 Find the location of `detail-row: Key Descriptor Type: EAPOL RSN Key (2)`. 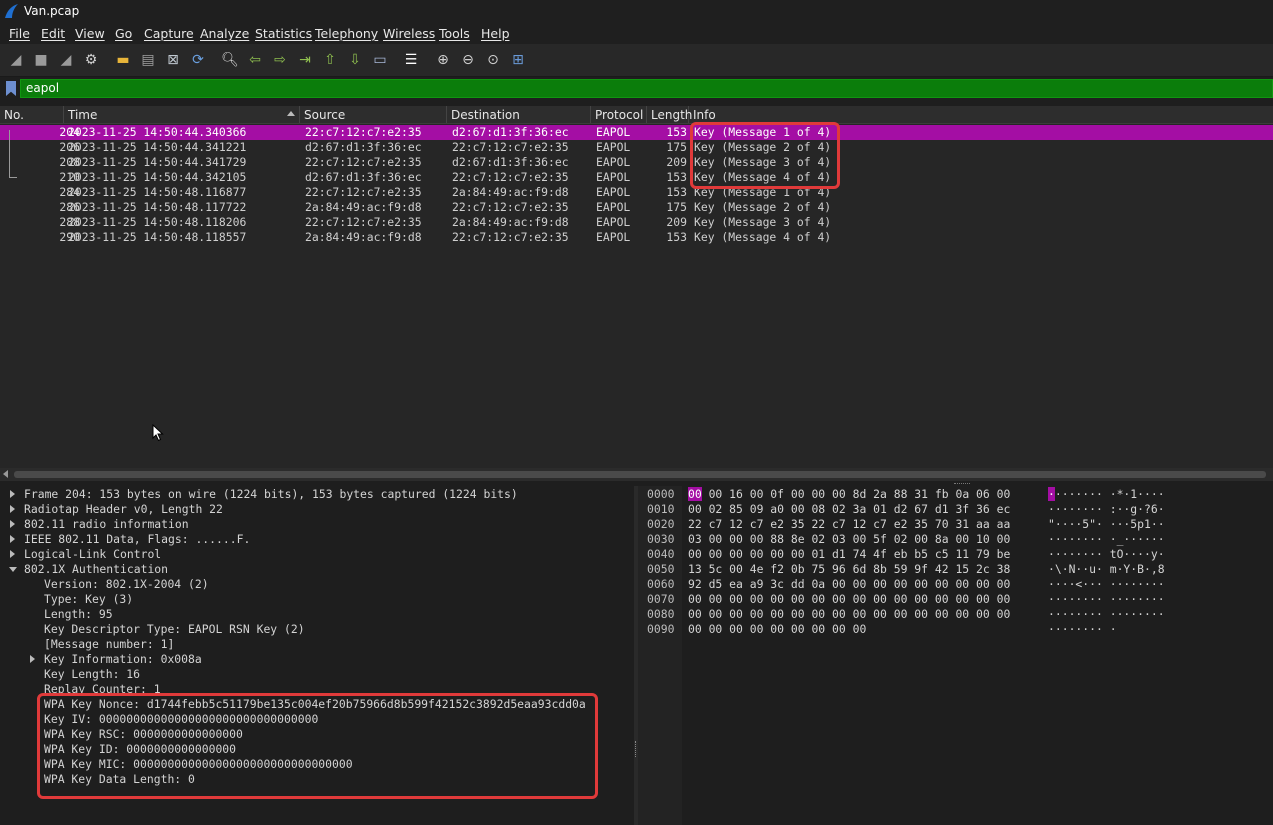

detail-row: Key Descriptor Type: EAPOL RSN Key (2) is located at coordinates (174, 629).